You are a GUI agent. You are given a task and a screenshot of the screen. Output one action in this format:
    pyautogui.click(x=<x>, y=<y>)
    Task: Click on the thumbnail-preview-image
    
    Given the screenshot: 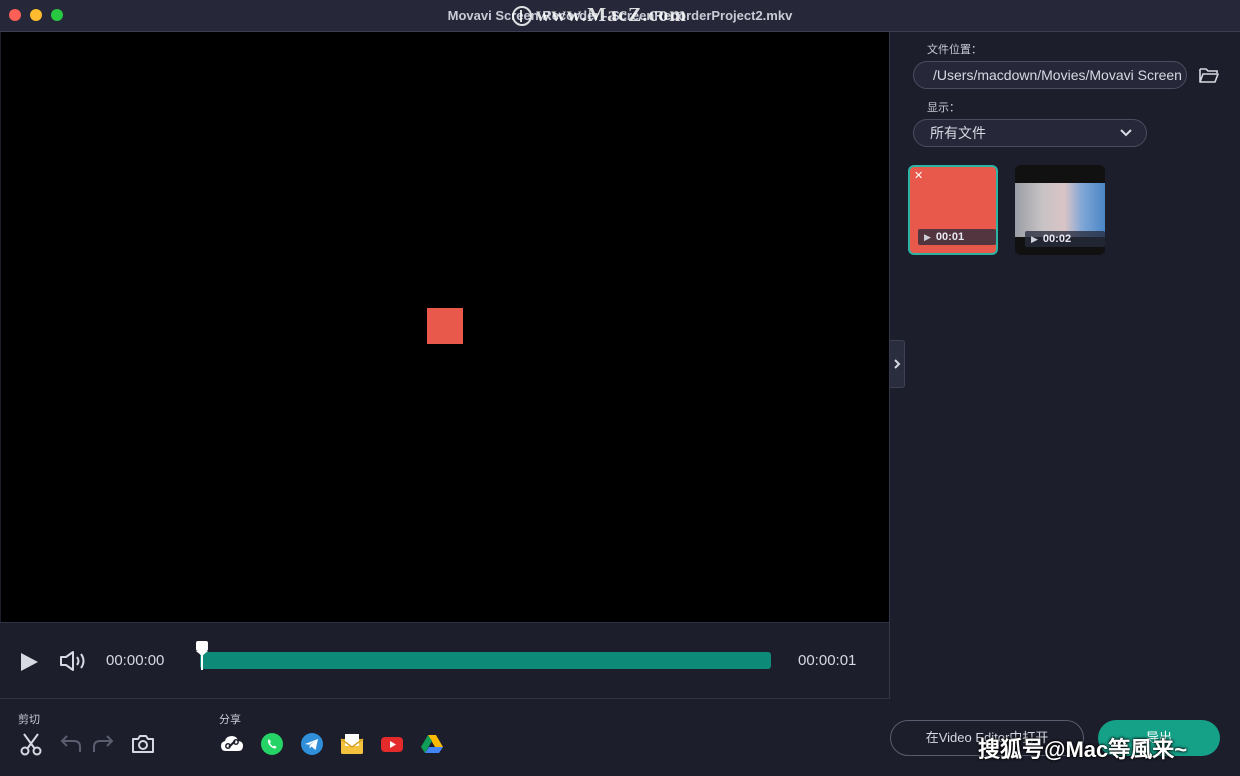 What is the action you would take?
    pyautogui.click(x=1060, y=210)
    